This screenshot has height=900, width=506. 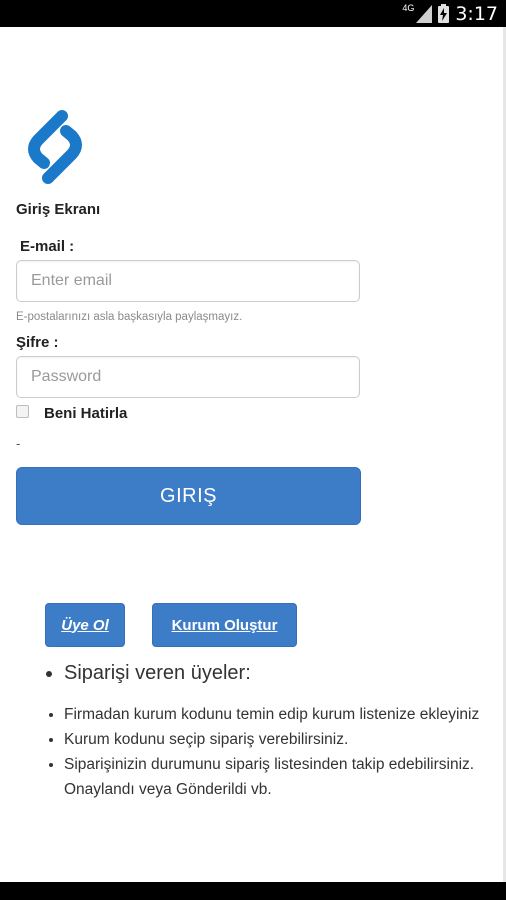 I want to click on create-organization-button-label: Kurum Oluştur, so click(x=224, y=625).